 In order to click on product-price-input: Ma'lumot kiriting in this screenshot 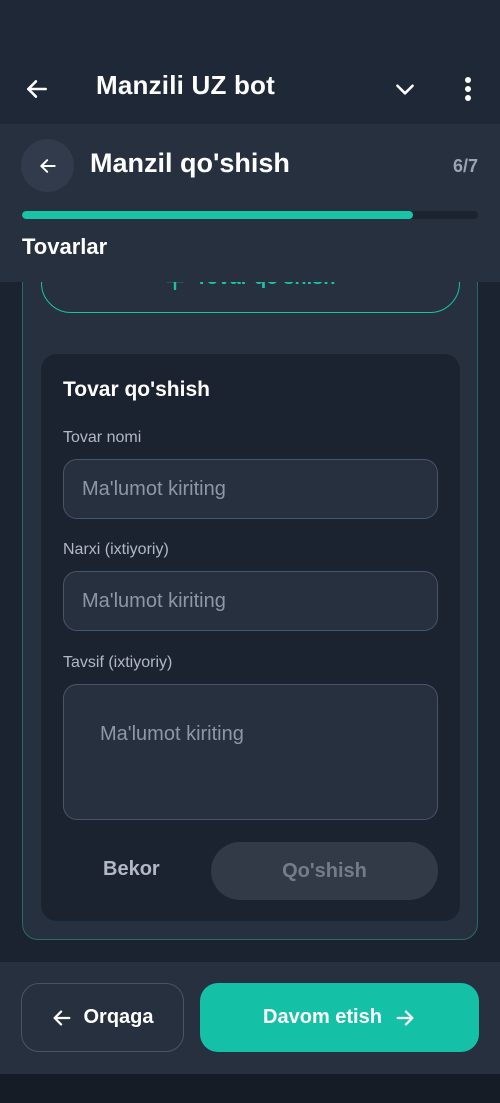, I will do `click(250, 601)`.